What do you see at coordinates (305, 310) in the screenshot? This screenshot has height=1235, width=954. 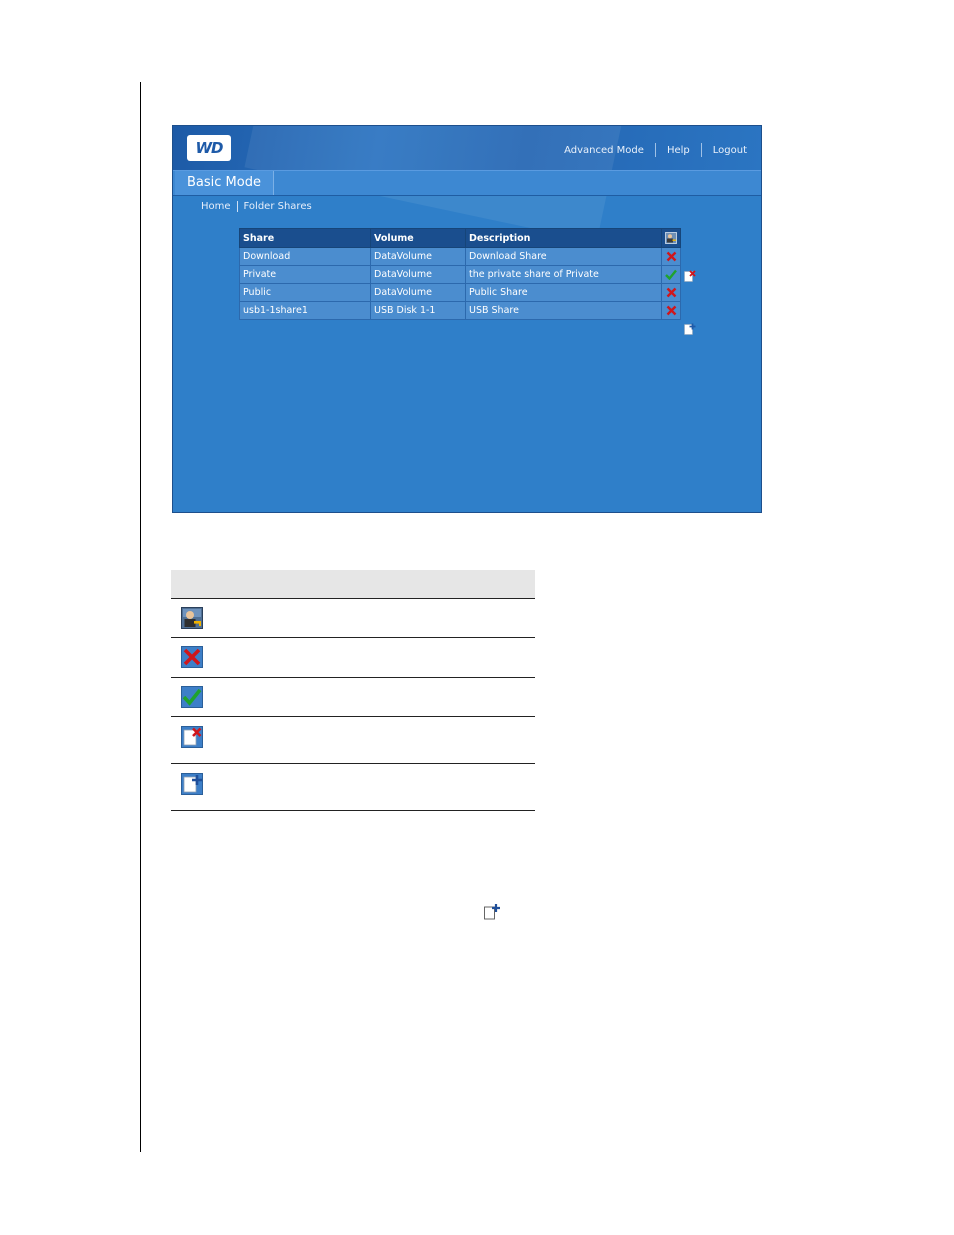 I see `share-name: usb1-1share1` at bounding box center [305, 310].